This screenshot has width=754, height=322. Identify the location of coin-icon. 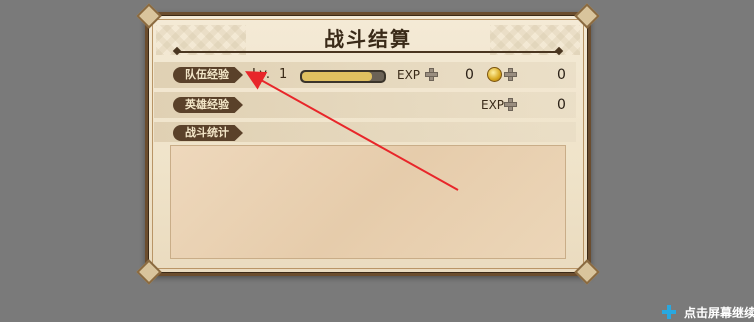
(494, 74).